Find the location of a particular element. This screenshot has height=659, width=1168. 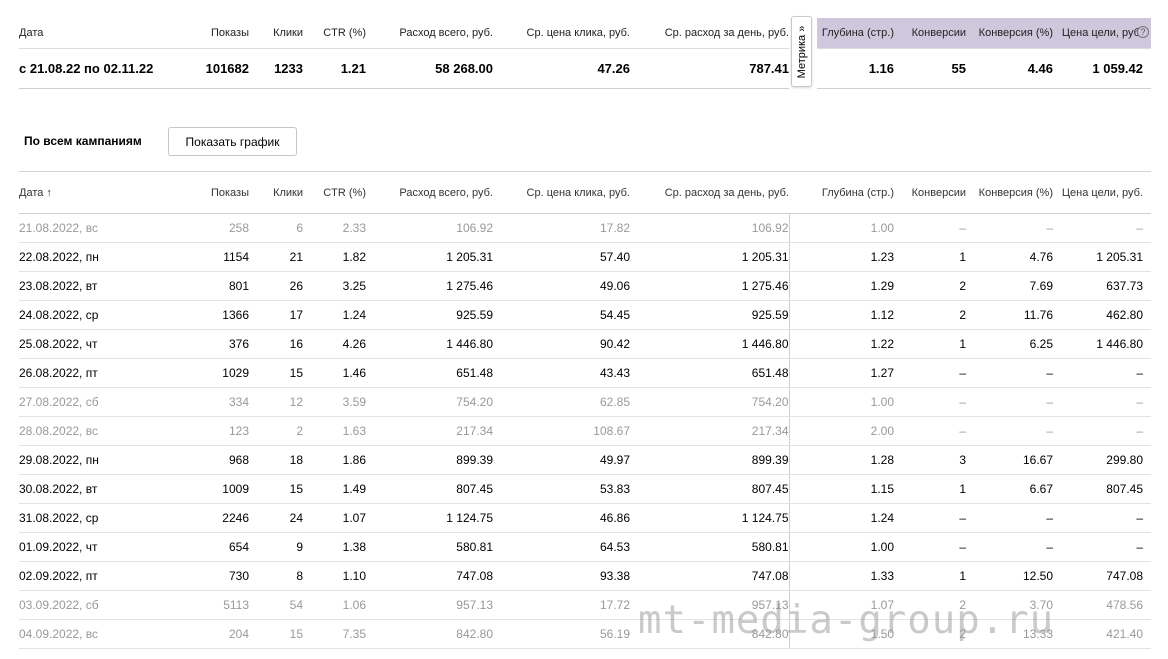

column-header-depth: Глубина (стр.) is located at coordinates (841, 192).